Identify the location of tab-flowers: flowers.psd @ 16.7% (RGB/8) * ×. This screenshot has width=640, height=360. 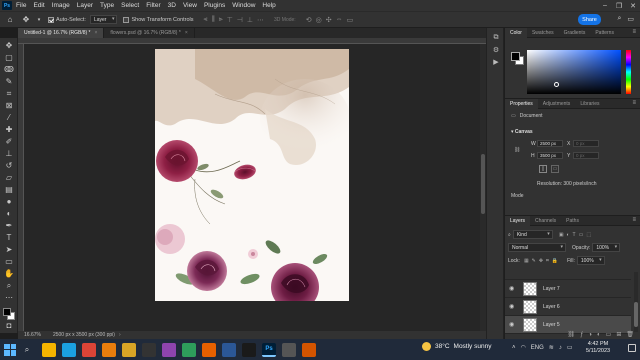
(149, 33).